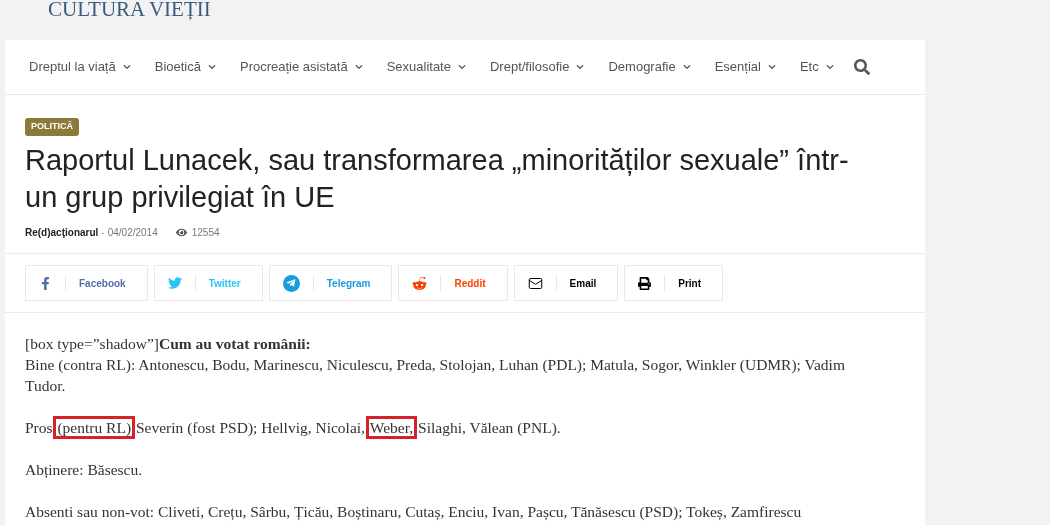  Describe the element at coordinates (414, 512) in the screenshot. I see `body-paragraph: Absenti sau non-vot: Cliveti, Crețu, Sârbu, Țicău, Boștinaru, Cutaș, Enciu, Ivan, Pașcu, Tănăsescu (PSD); Tokeș, Zamfirescu` at that location.